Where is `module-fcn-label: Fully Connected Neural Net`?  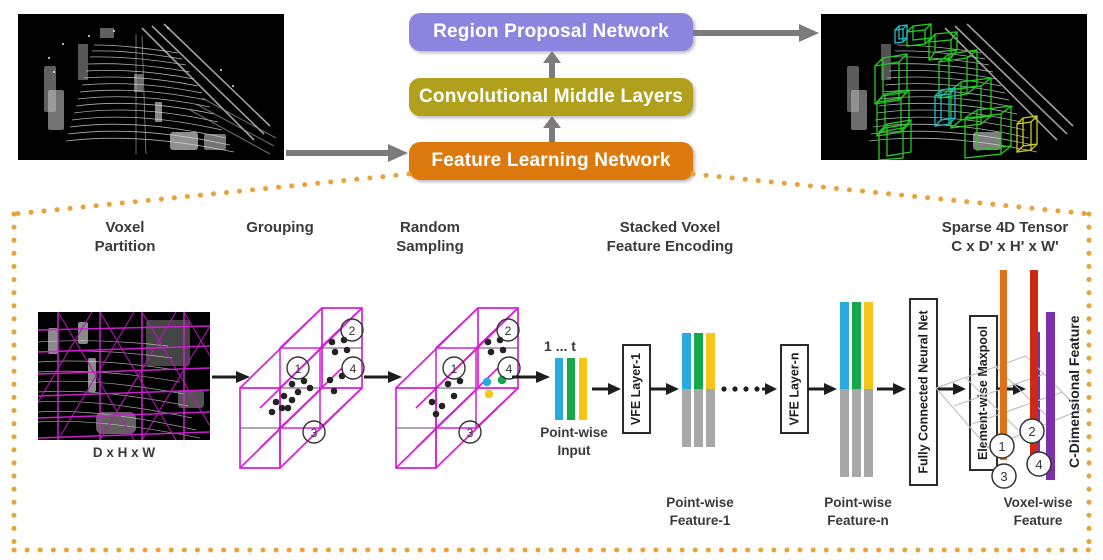 module-fcn-label: Fully Connected Neural Net is located at coordinates (923, 392).